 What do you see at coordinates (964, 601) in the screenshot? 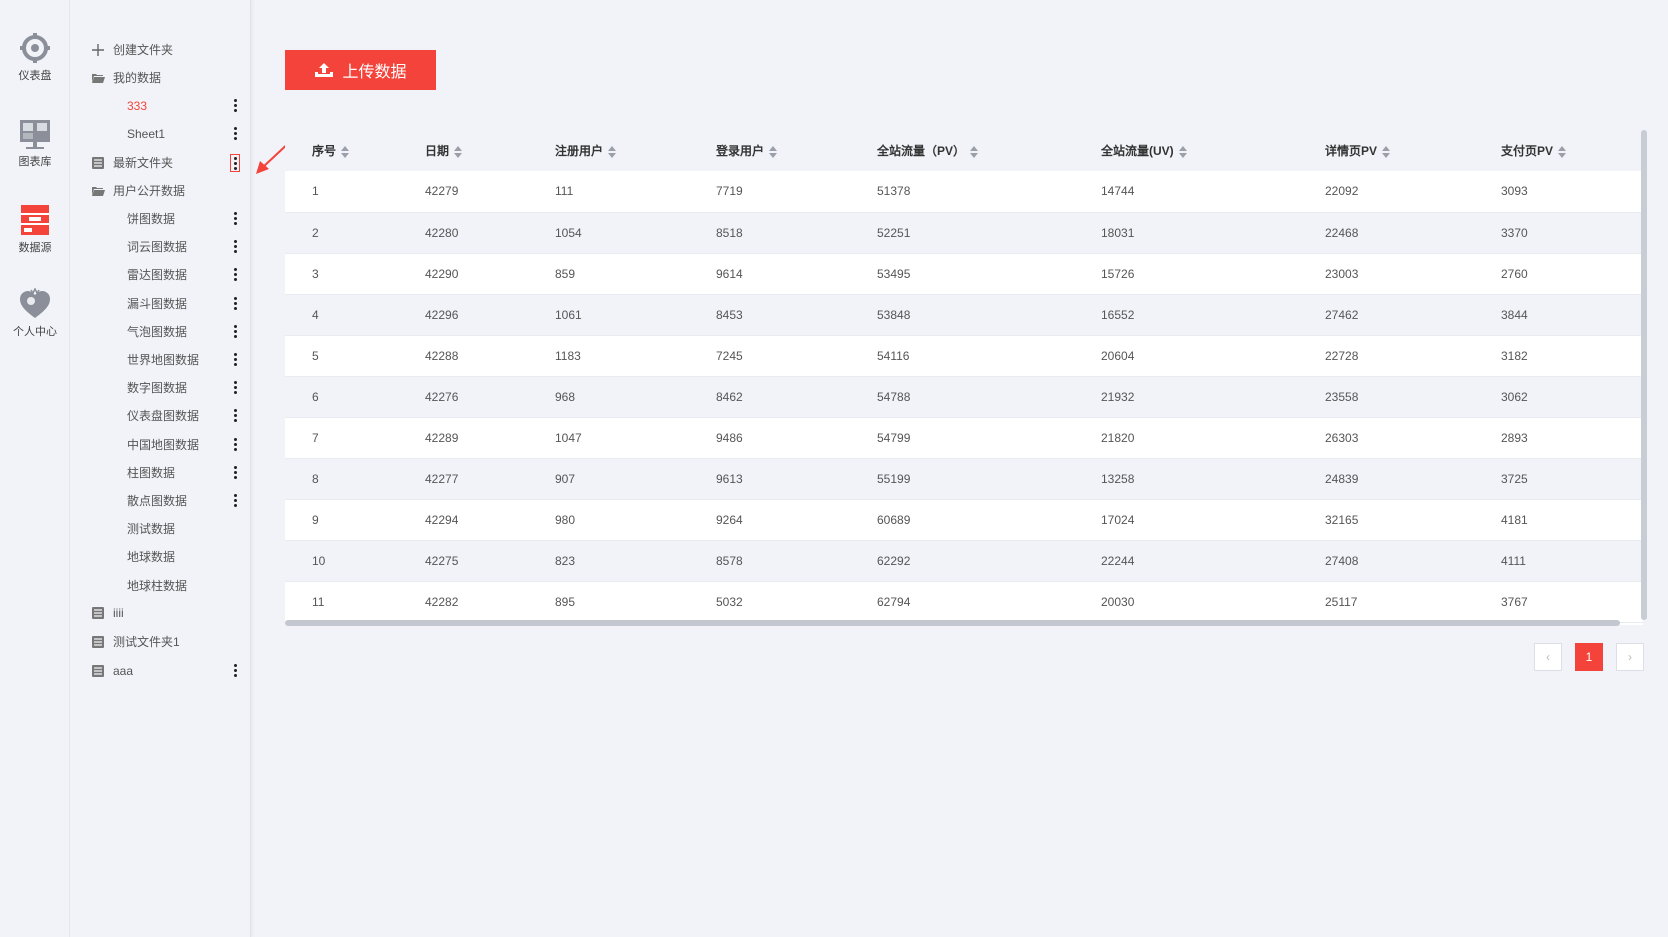
I see `table-row: 11 42282 895 5032 62794 20030 25117 3767` at bounding box center [964, 601].